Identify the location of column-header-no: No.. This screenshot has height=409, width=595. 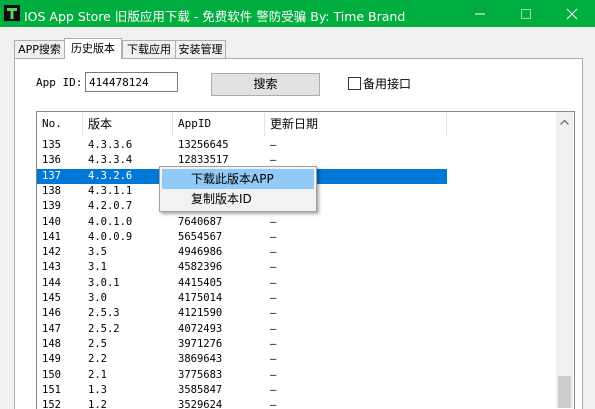
(60, 124).